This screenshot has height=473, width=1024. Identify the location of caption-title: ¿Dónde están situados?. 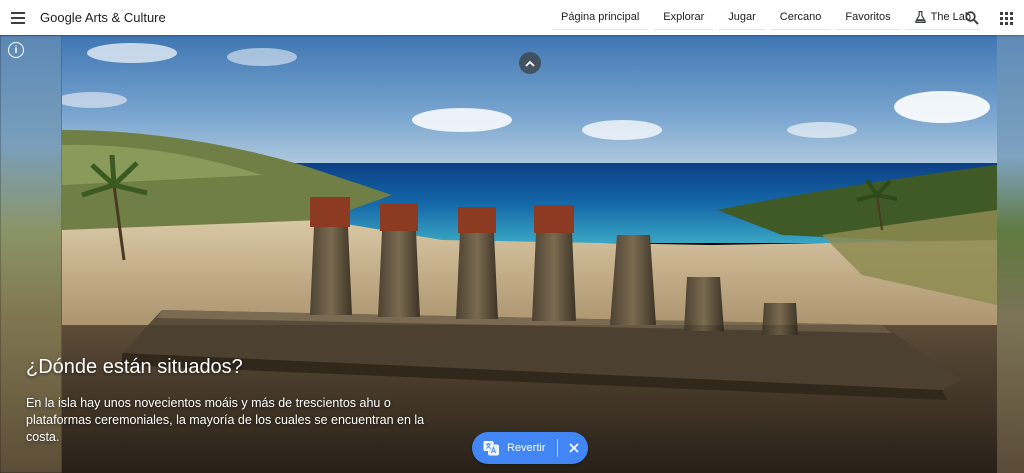
(134, 367).